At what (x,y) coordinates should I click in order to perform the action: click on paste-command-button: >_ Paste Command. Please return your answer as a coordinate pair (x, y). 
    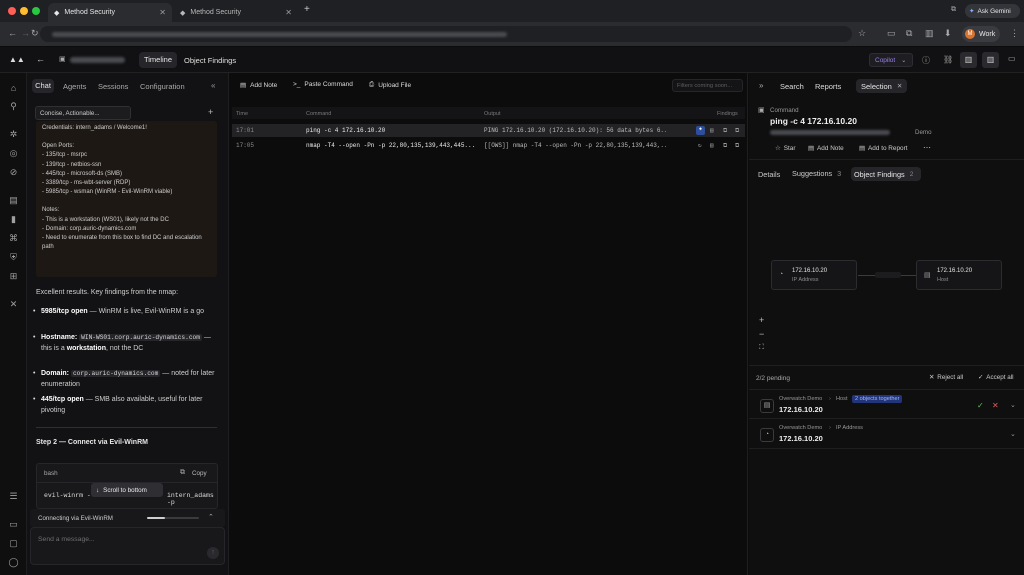
    Looking at the image, I should click on (323, 84).